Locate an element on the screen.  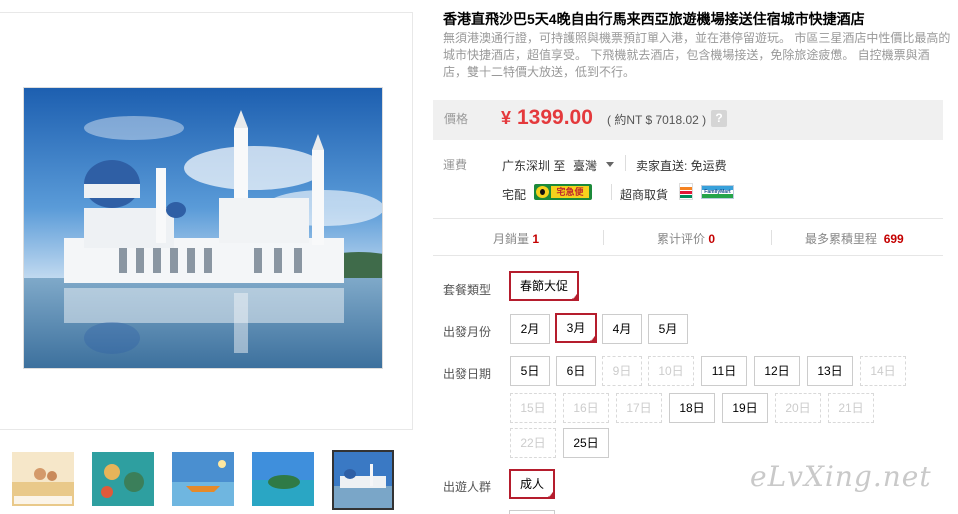
seven-eleven-logo-icon is located at coordinates (686, 191).